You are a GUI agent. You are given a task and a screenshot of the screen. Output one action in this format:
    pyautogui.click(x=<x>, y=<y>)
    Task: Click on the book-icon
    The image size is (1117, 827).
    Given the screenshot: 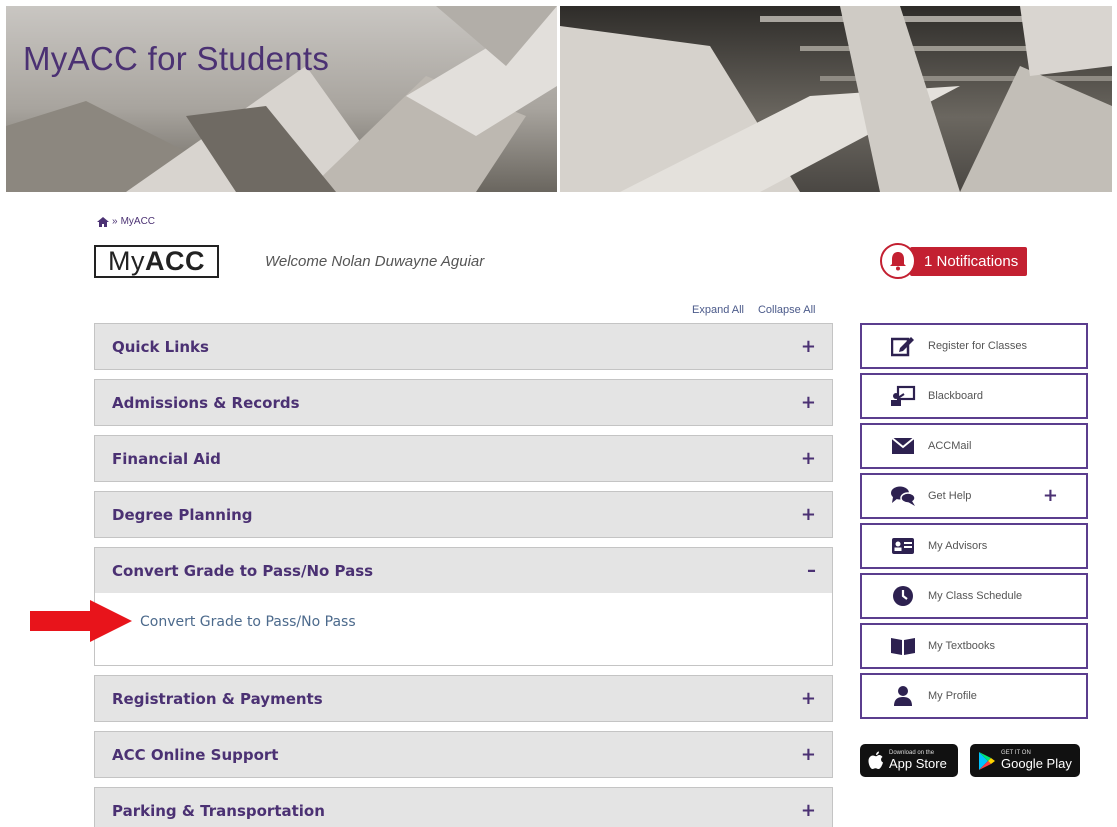 What is the action you would take?
    pyautogui.click(x=903, y=646)
    